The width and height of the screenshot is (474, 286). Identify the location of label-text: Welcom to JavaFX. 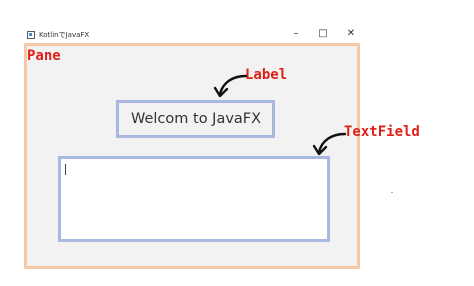
(196, 119).